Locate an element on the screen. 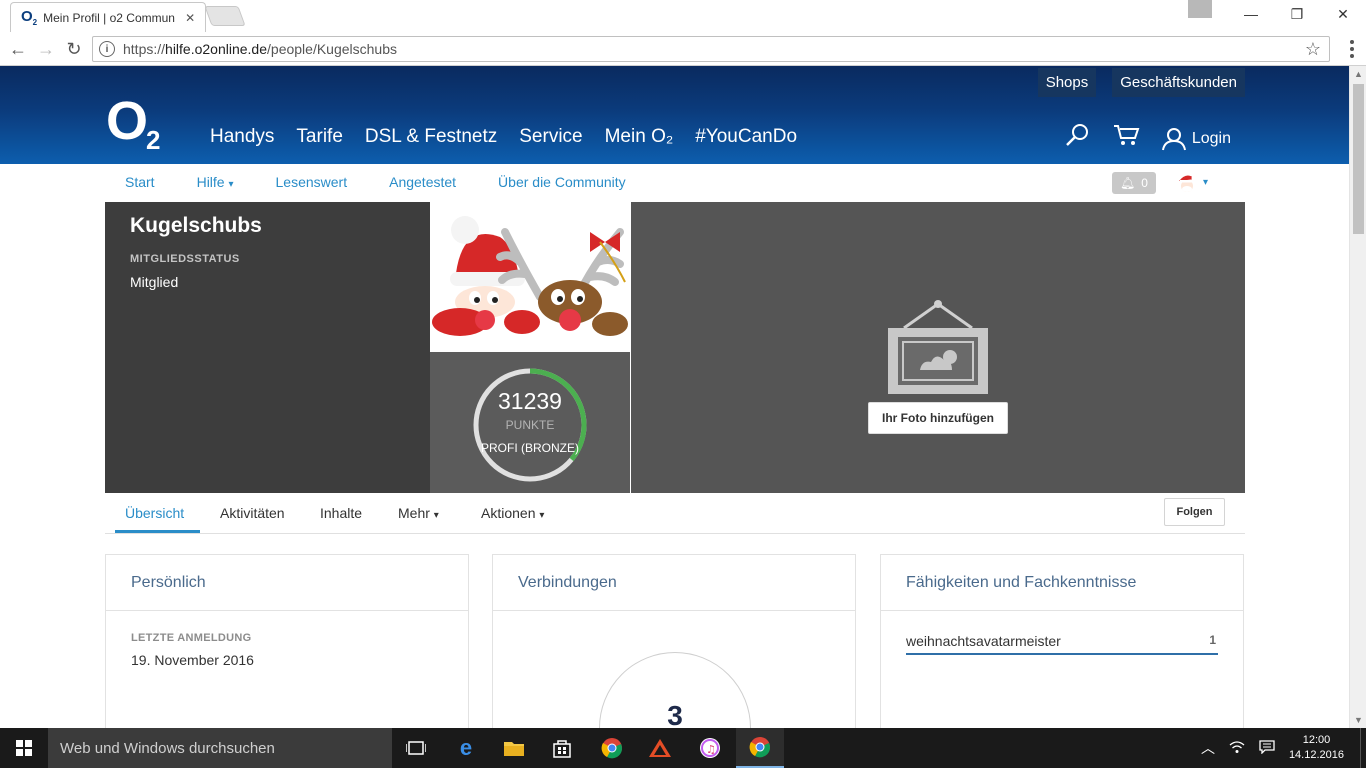  notifications-button: 🔔︎ 0 is located at coordinates (1134, 183).